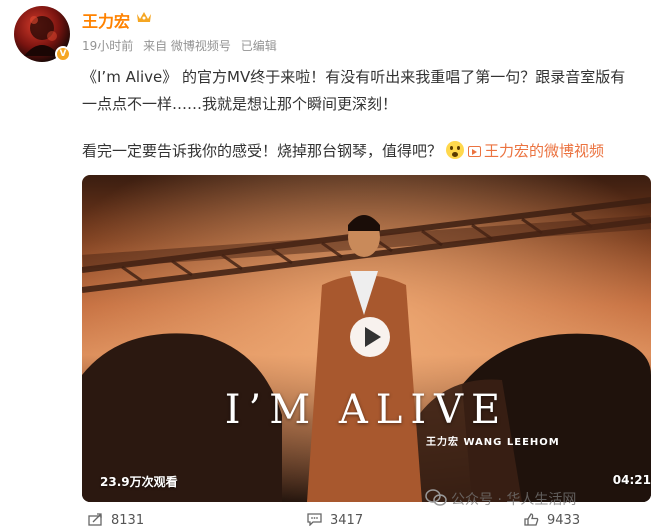  Describe the element at coordinates (63, 54) in the screenshot. I see `verified-badge-icon: V` at that location.